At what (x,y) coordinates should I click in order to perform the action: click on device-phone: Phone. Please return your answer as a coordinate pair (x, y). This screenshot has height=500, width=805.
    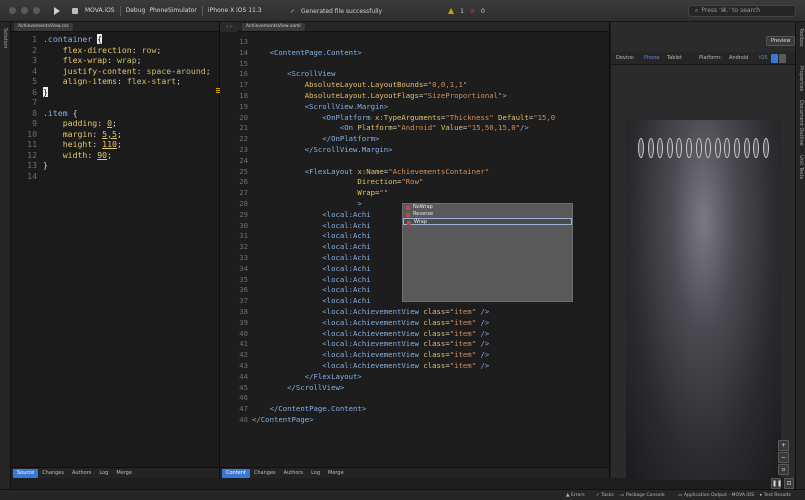
    Looking at the image, I should click on (652, 58).